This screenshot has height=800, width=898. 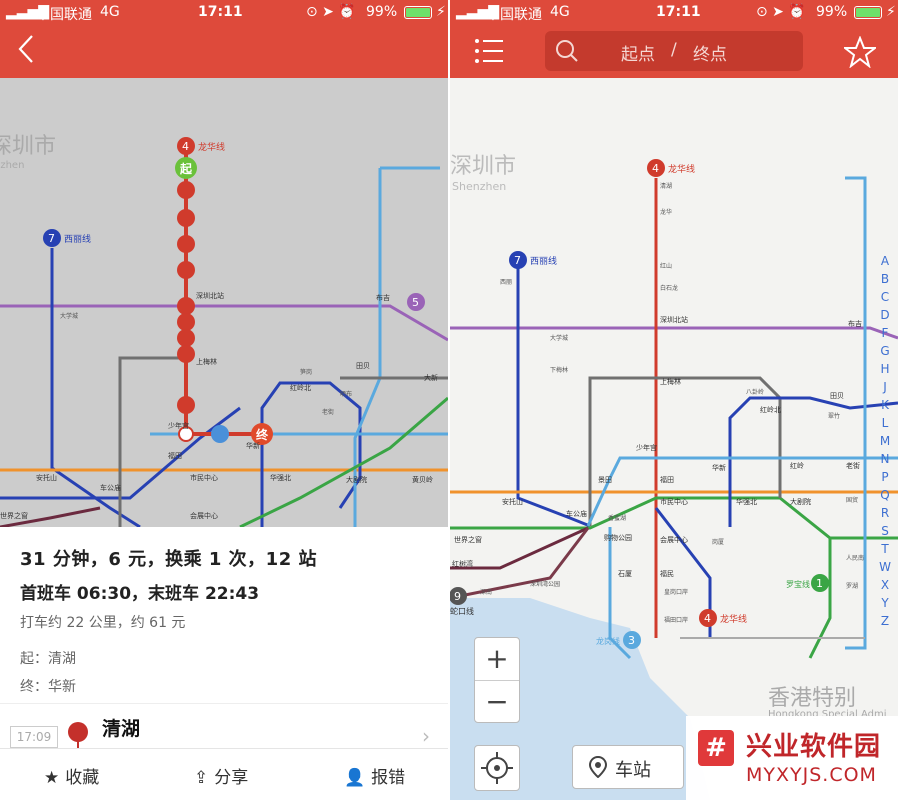 I want to click on index-letter: Q, so click(x=885, y=495).